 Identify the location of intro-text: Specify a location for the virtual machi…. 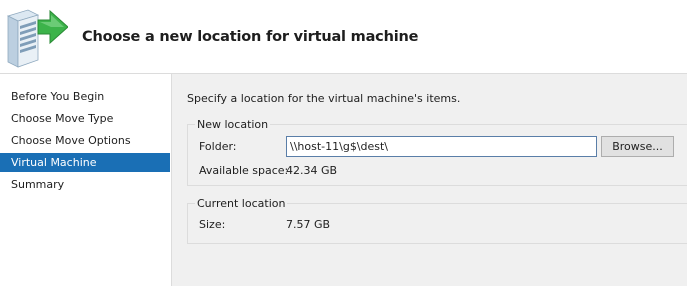
(324, 98).